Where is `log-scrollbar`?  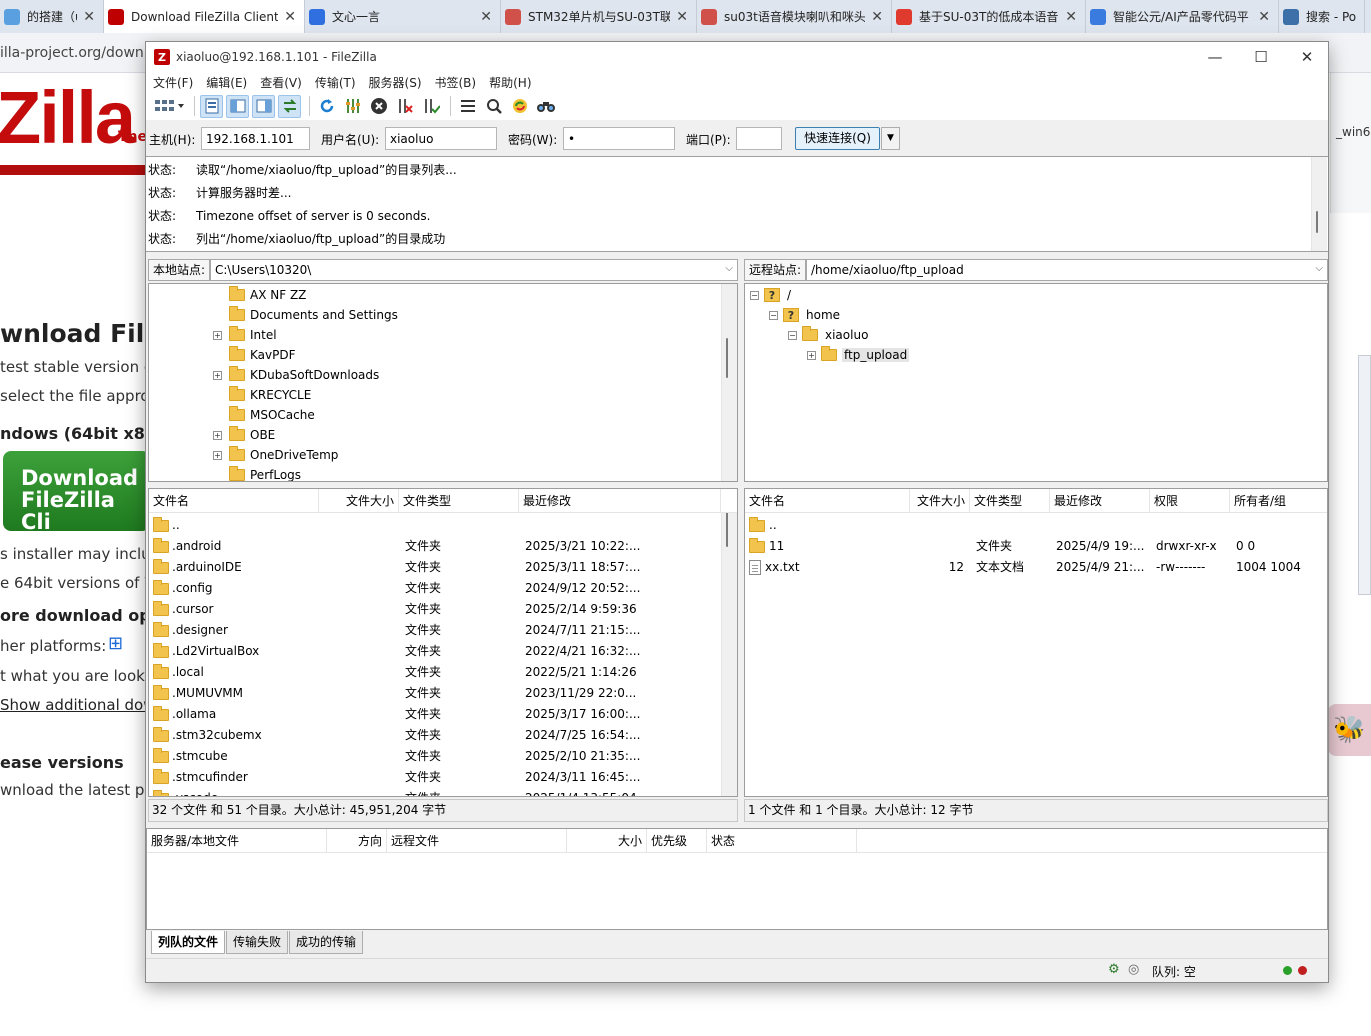 log-scrollbar is located at coordinates (1319, 204).